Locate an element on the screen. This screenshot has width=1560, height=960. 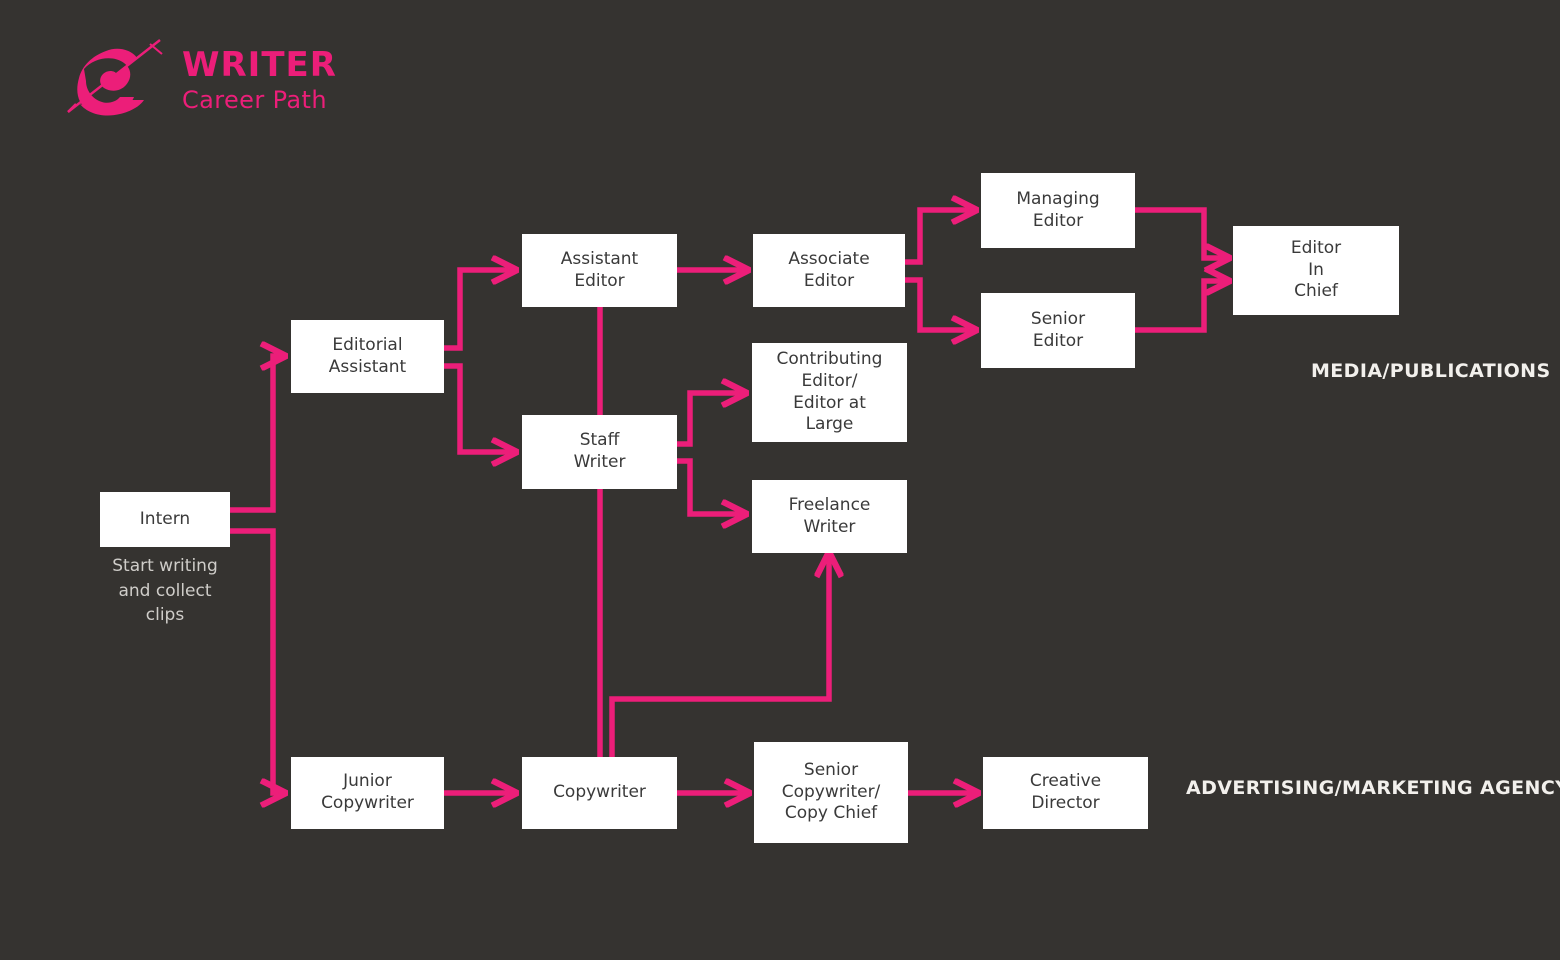
edge-copywriter-to-freelance-writer is located at coordinates (719, 655).